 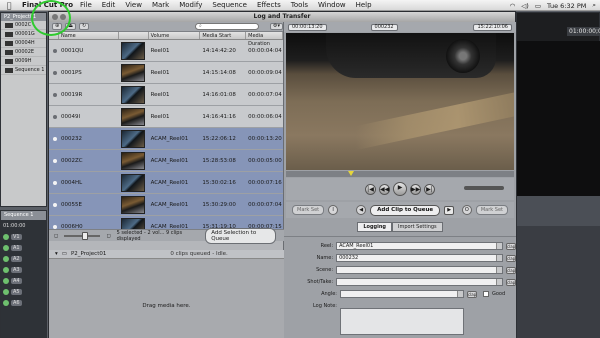 What do you see at coordinates (23, 236) in the screenshot?
I see `track-v1: V1` at bounding box center [23, 236].